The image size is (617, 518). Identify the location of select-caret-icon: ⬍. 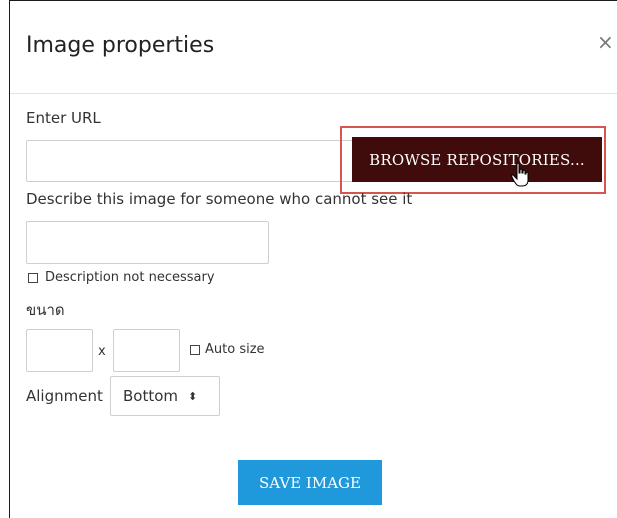
(193, 396).